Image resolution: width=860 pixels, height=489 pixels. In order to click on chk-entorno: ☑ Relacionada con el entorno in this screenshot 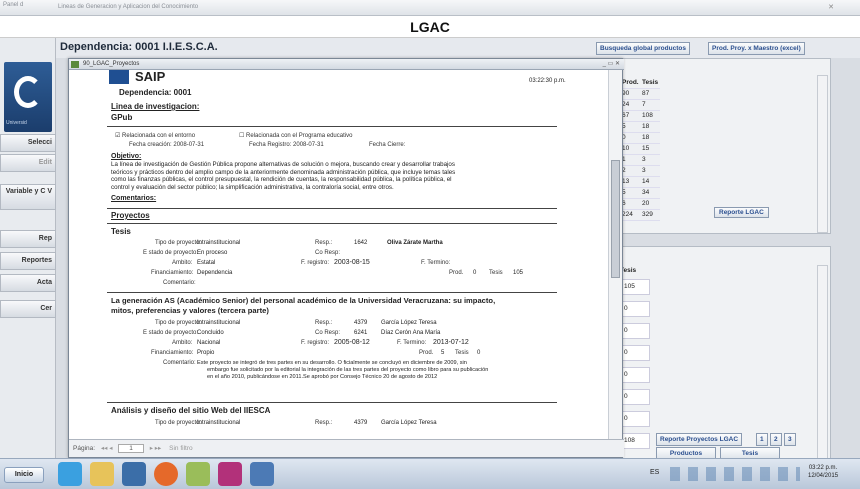, I will do `click(155, 136)`.